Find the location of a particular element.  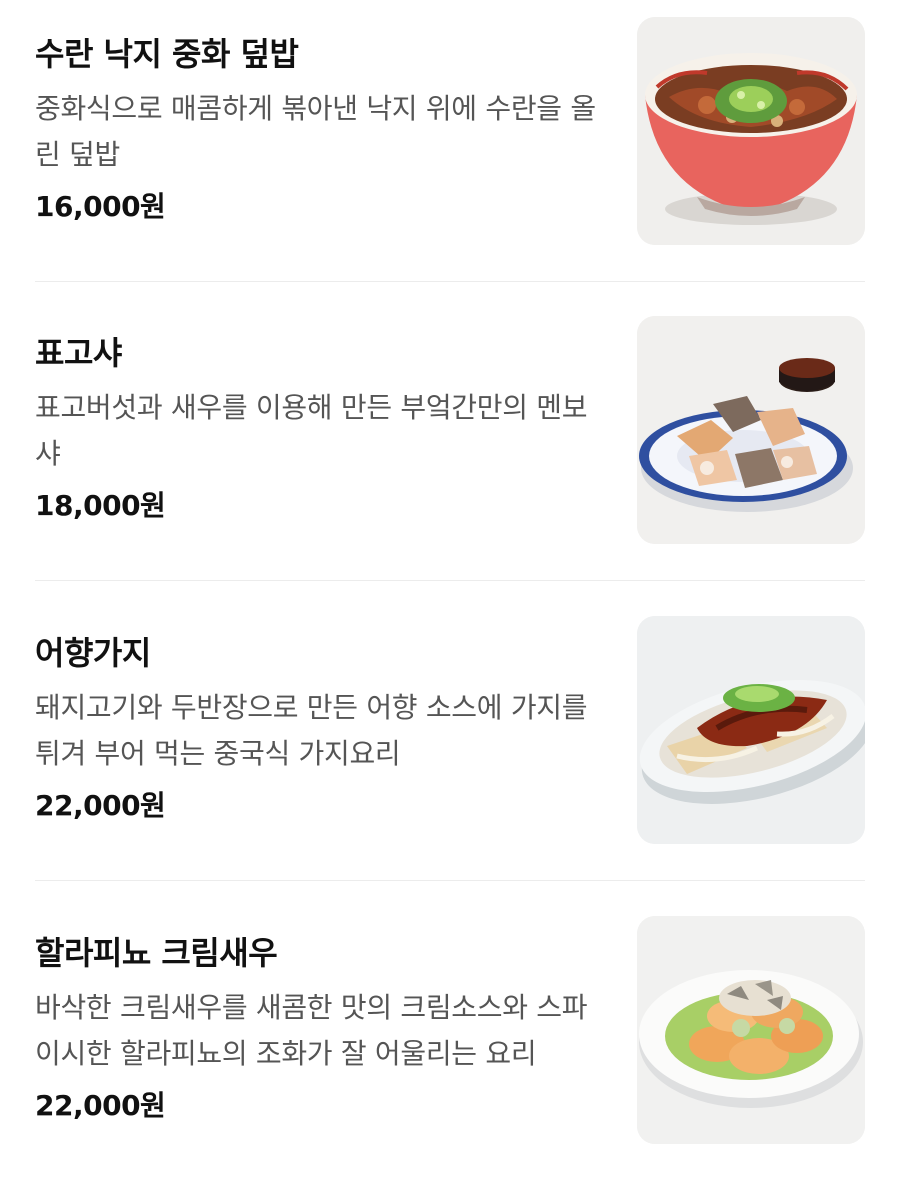

cream-shrimp-photo is located at coordinates (751, 1030).